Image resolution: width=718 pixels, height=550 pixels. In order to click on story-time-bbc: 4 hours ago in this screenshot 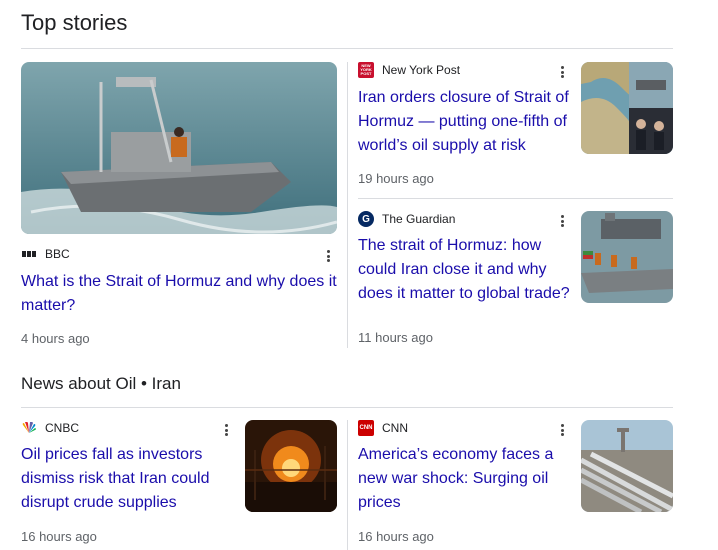, I will do `click(55, 338)`.